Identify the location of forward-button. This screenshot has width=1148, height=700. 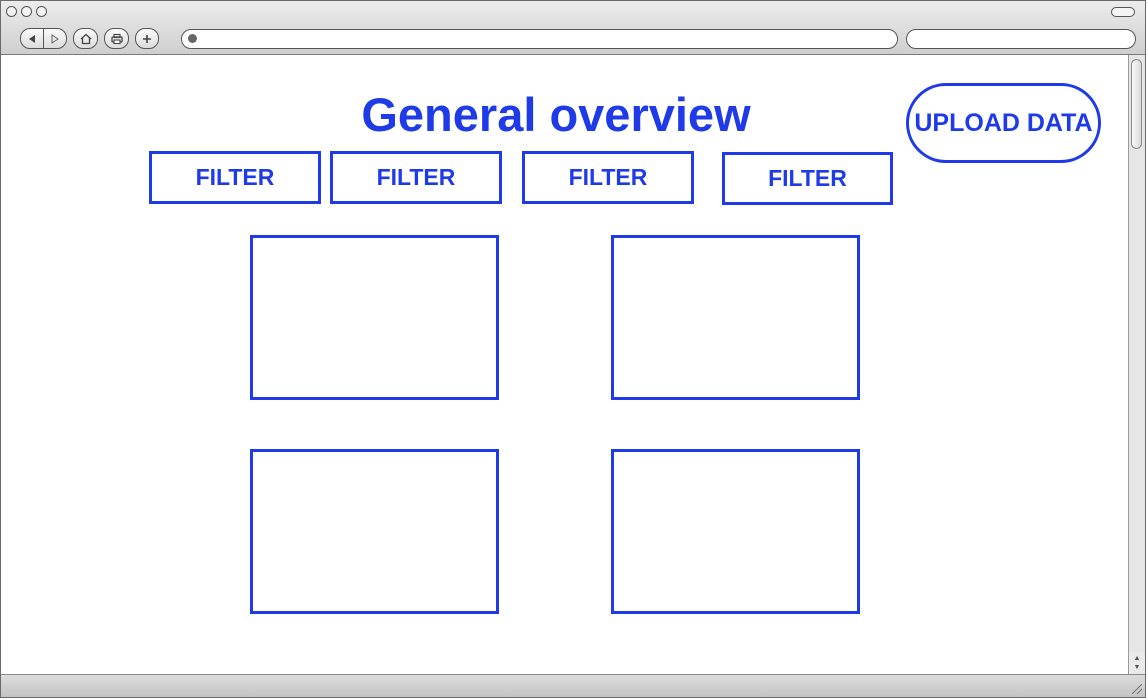
(54, 38).